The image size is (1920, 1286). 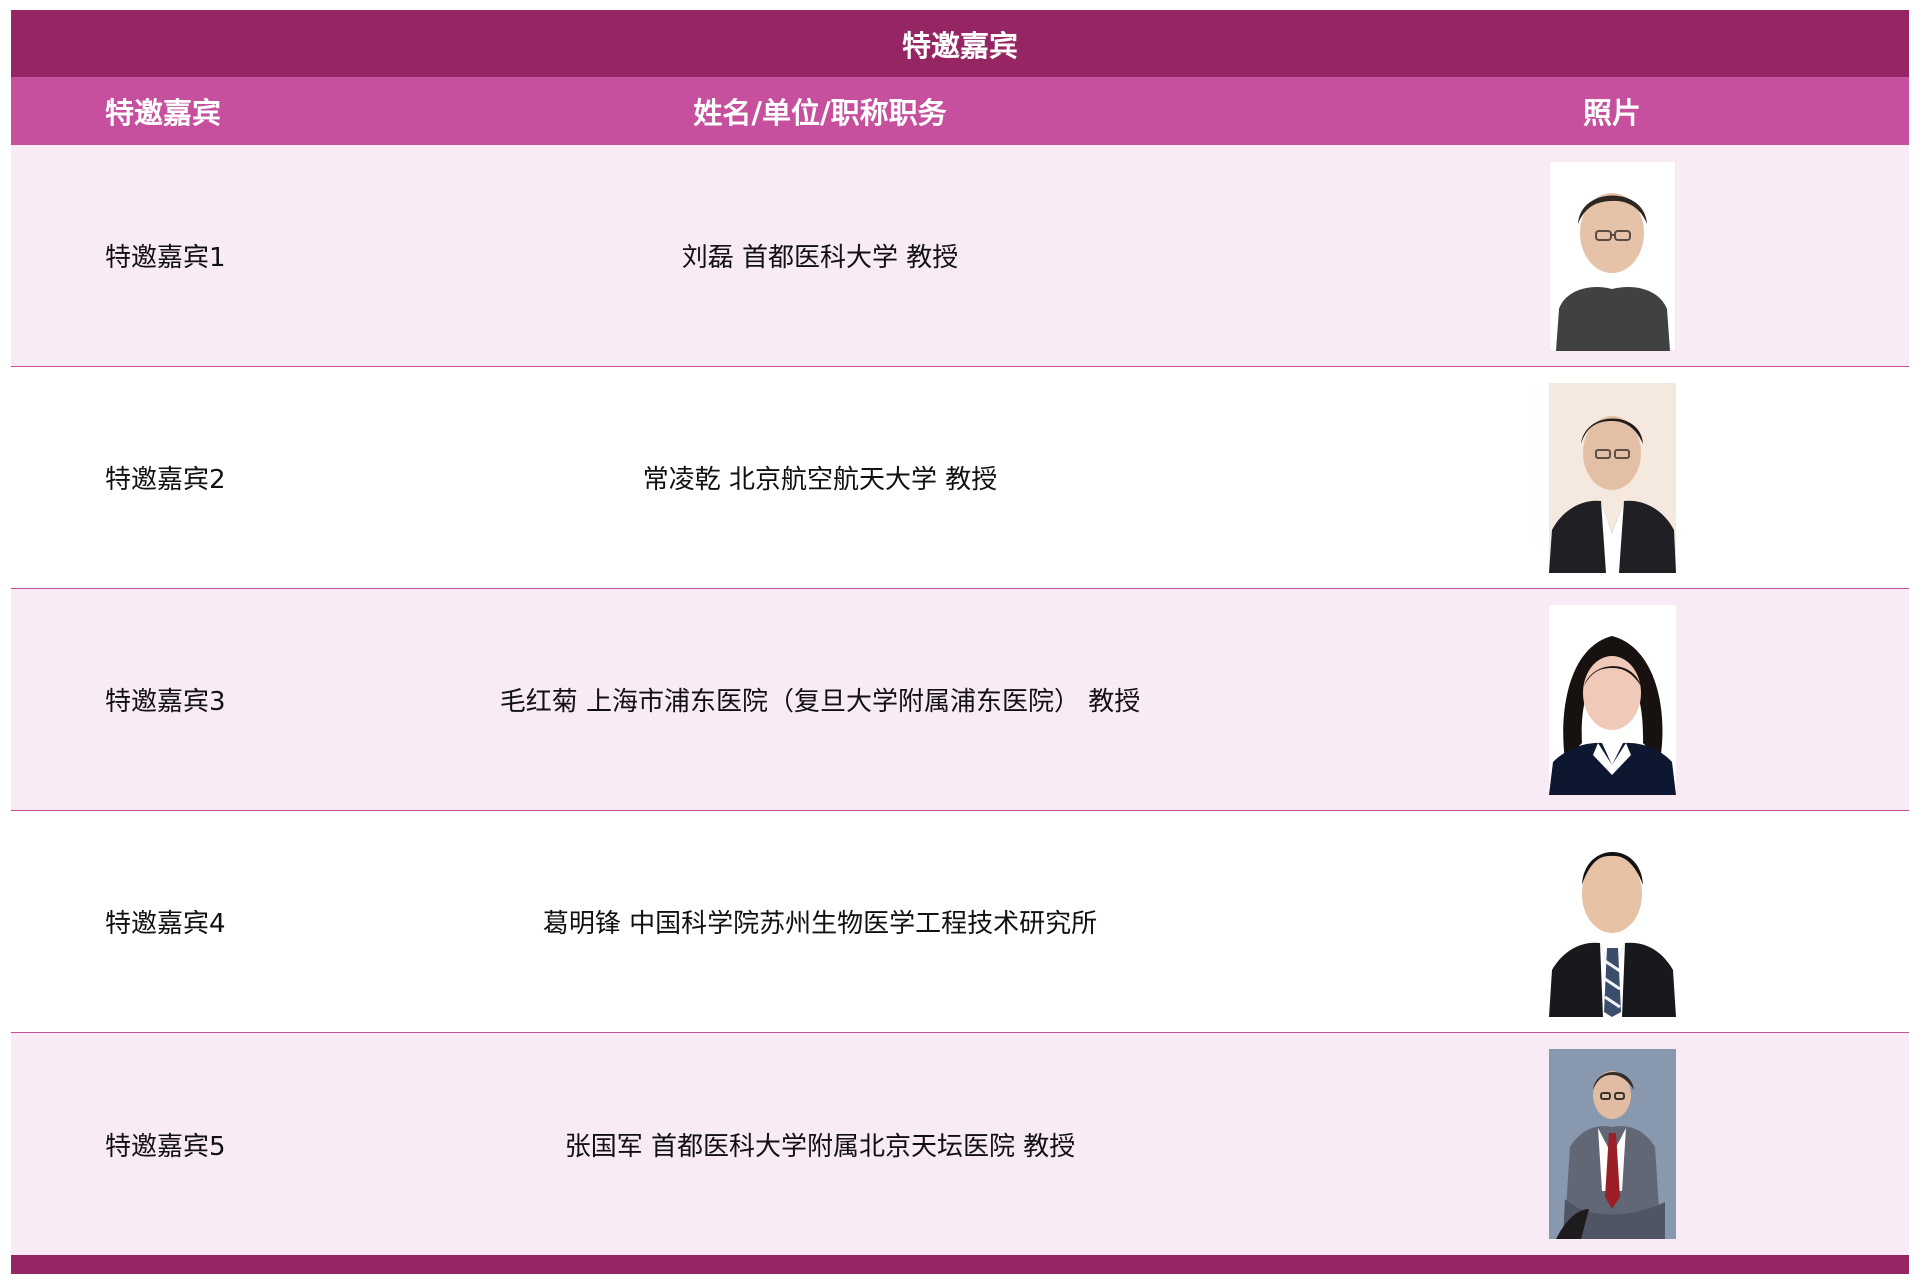 I want to click on guest-info: 刘磊 首都医科大学 教授, so click(x=820, y=258).